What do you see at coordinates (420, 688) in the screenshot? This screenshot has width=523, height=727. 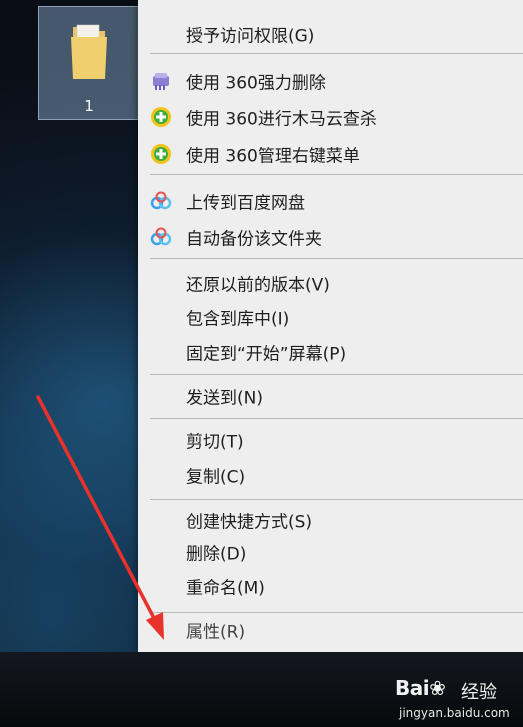 I see `baidu-logo: Bai❀` at bounding box center [420, 688].